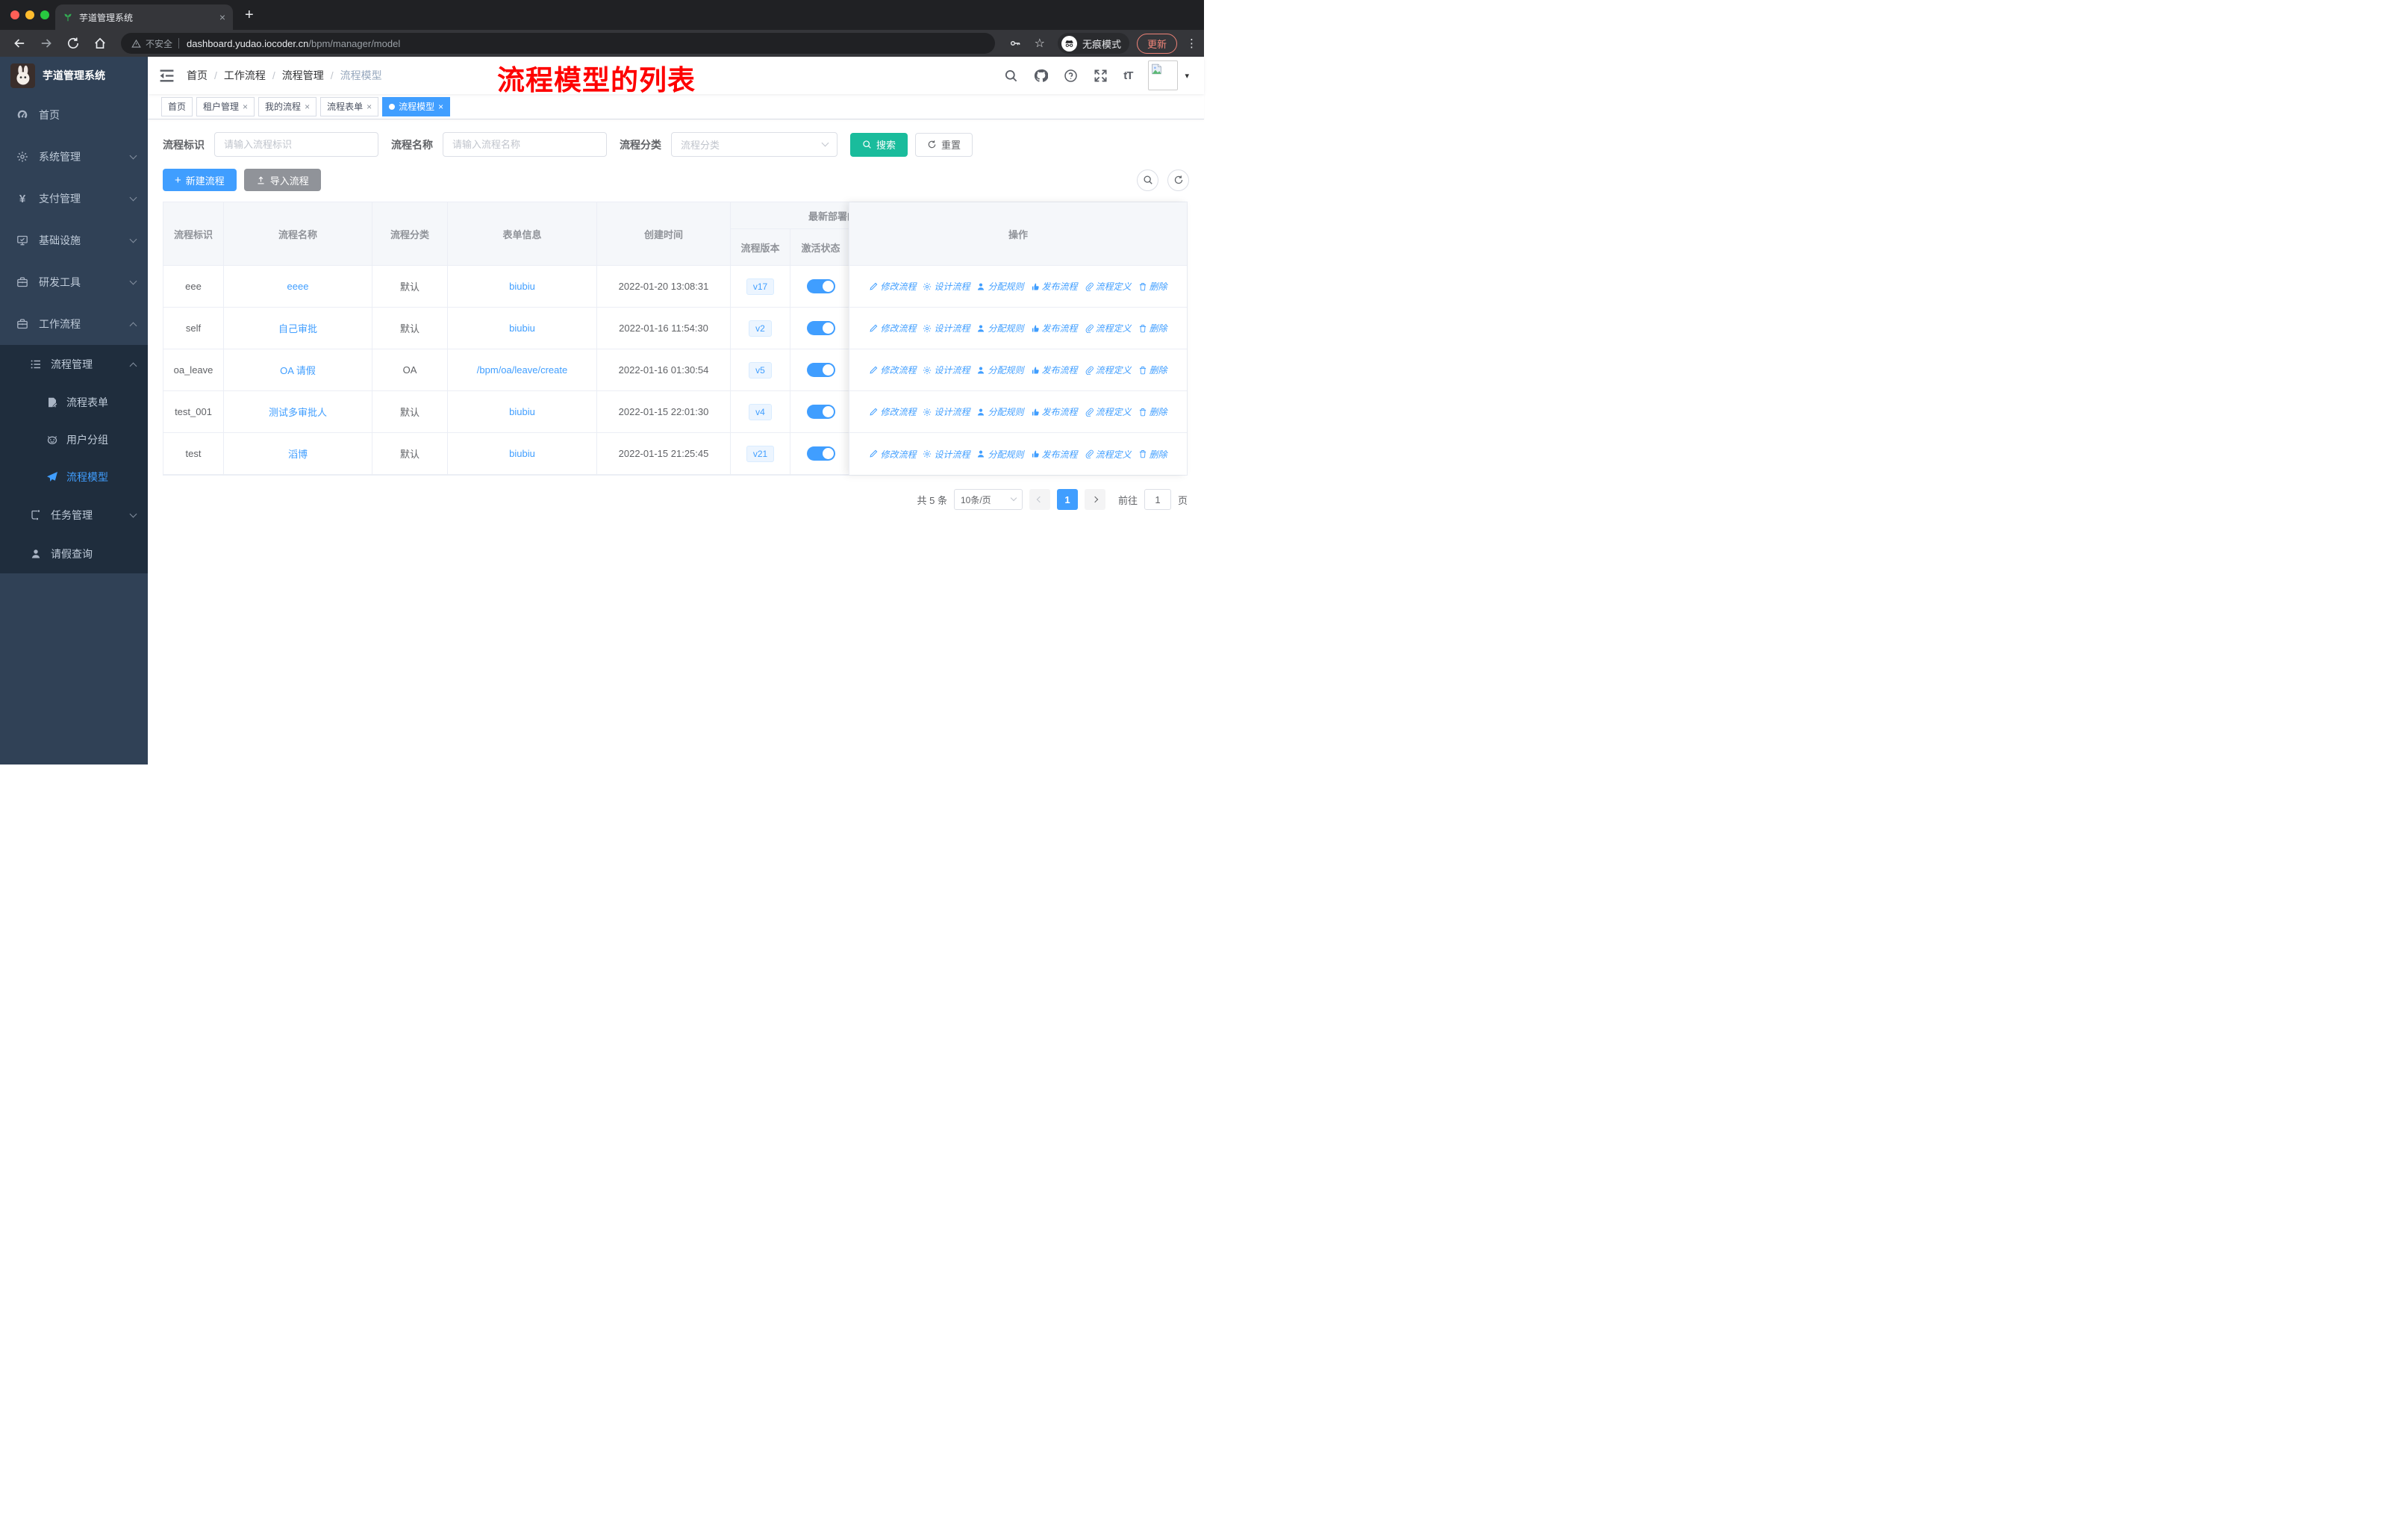 This screenshot has height=1529, width=2408. I want to click on process-category-select: 流程分类, so click(754, 144).